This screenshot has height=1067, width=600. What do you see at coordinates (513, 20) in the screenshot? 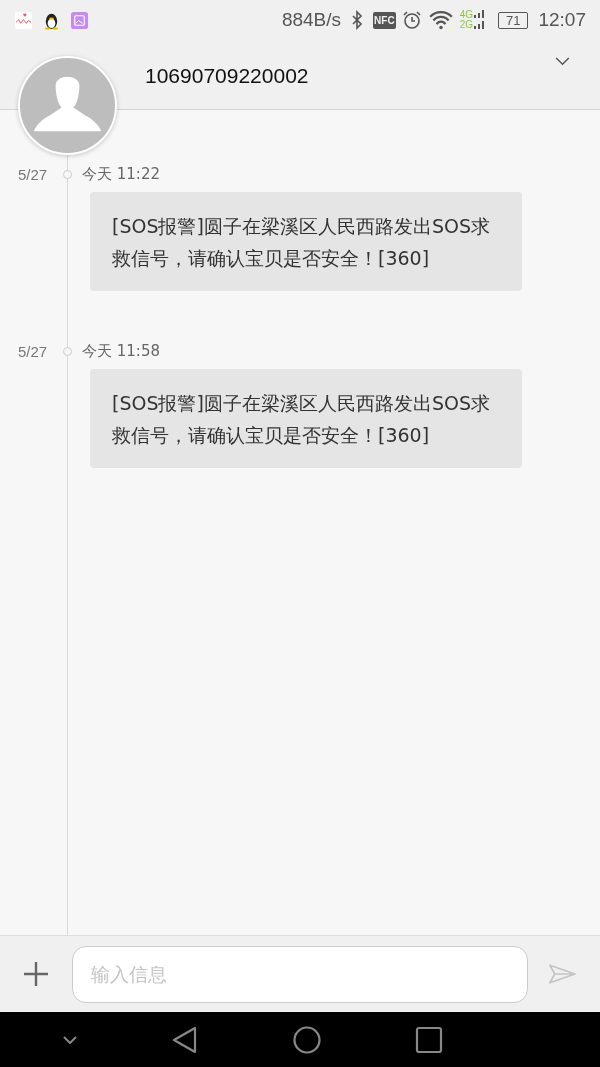
I see `battery-icon: 71` at bounding box center [513, 20].